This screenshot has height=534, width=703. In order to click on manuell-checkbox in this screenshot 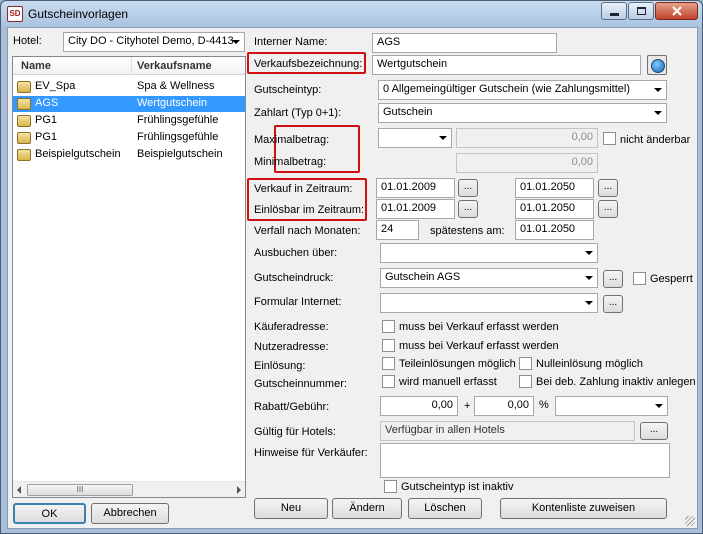, I will do `click(388, 381)`.